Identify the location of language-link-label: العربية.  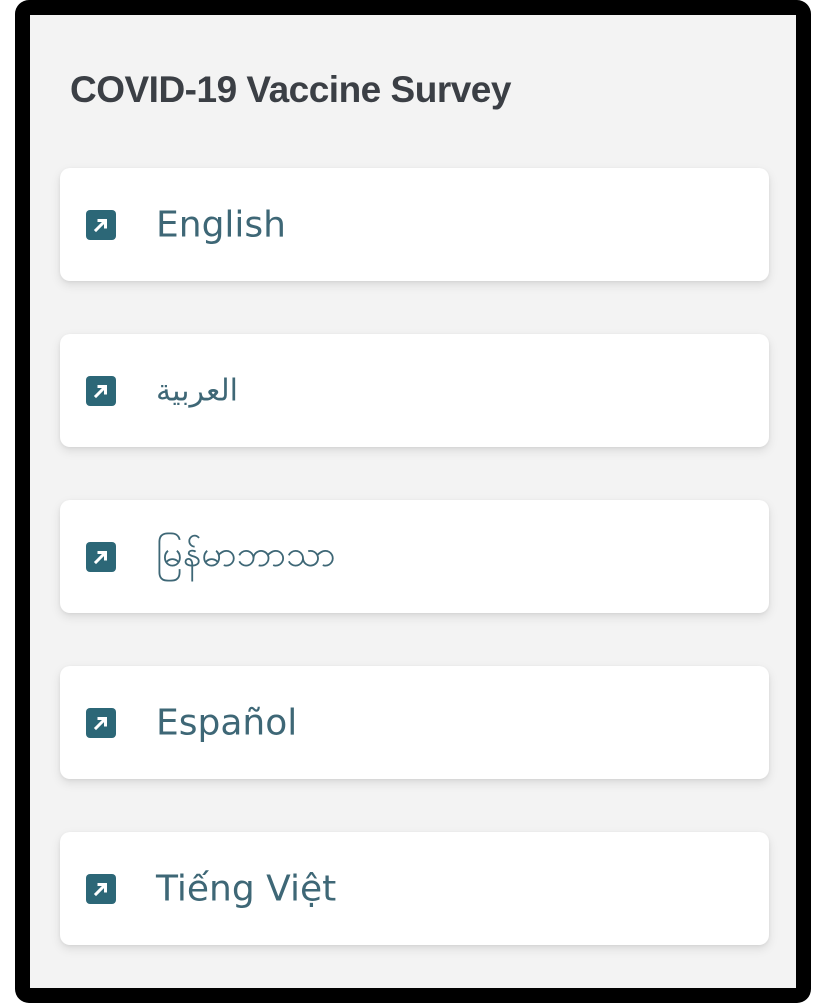
(197, 390).